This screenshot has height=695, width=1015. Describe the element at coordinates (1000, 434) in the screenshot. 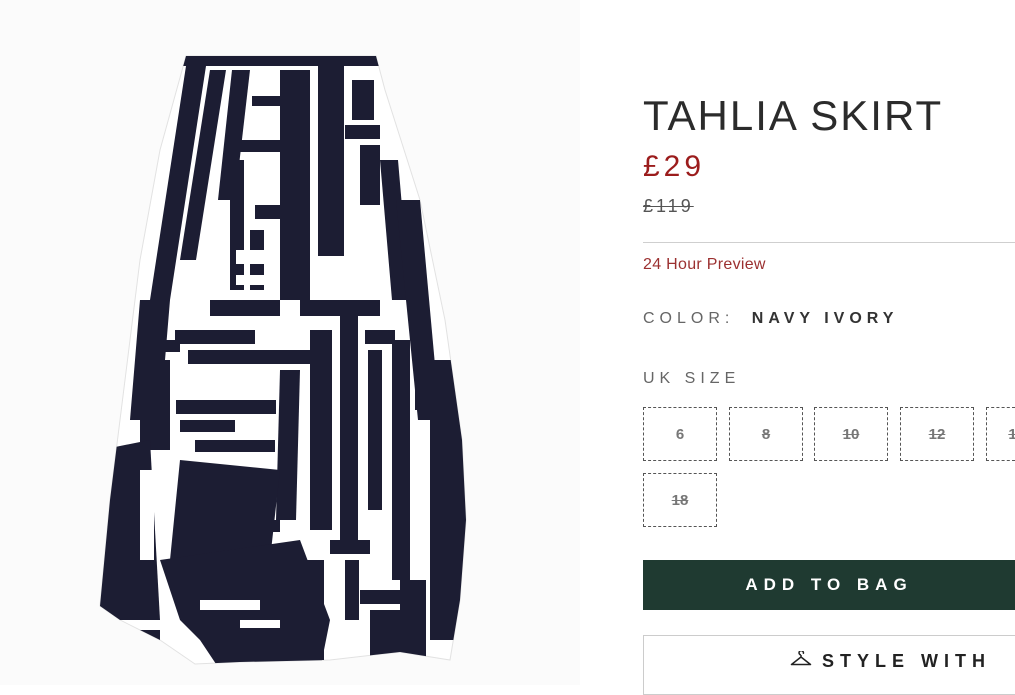

I see `size-option-14: 14` at that location.